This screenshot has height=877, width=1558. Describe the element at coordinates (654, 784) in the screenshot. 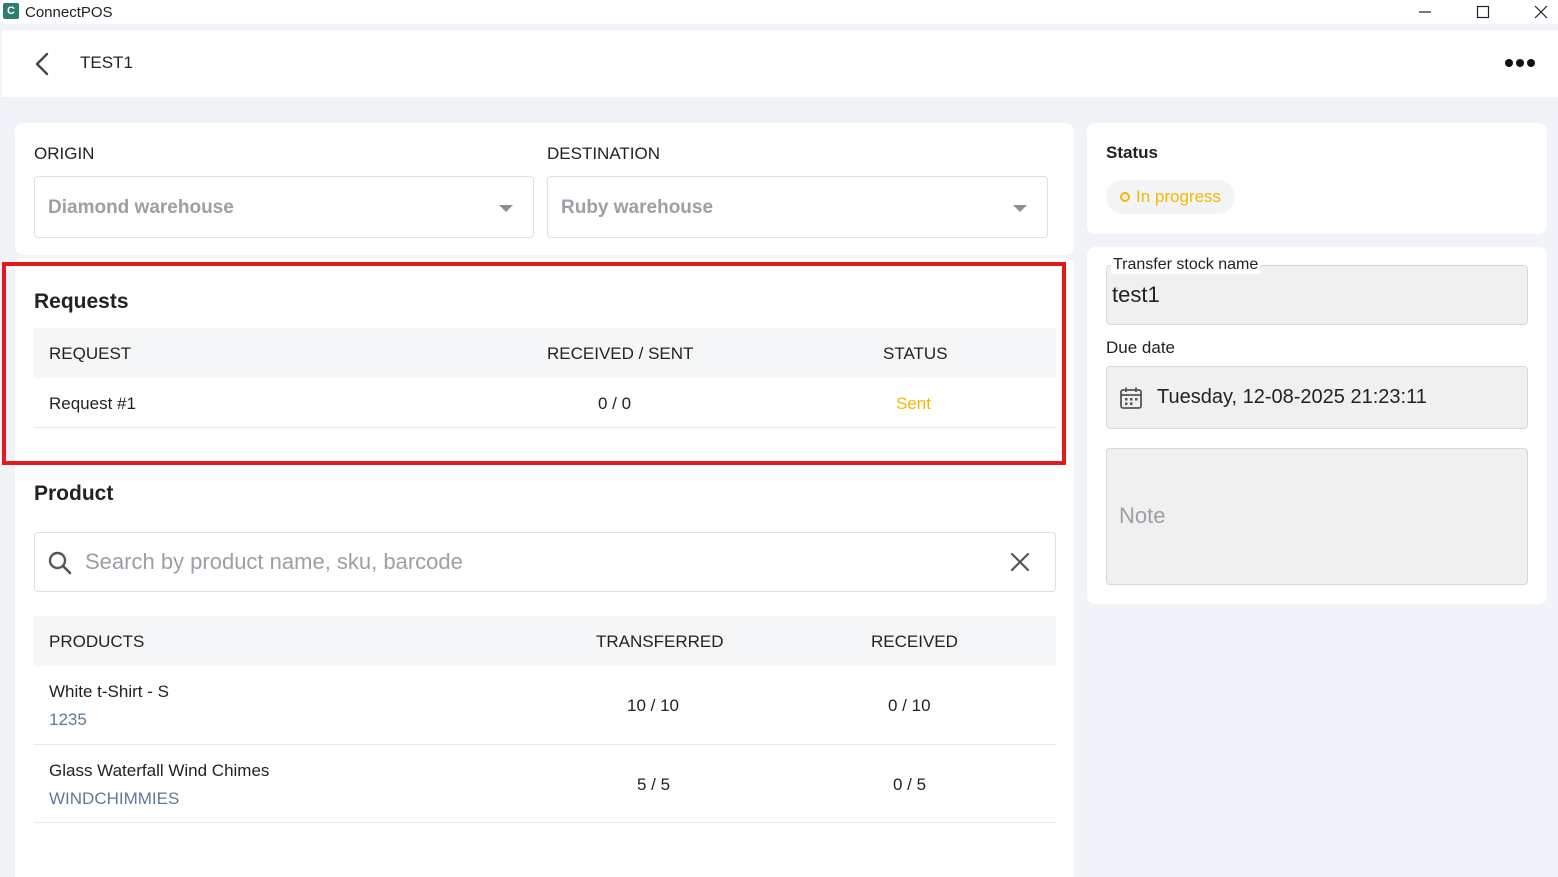

I see `product-transferred: 5 / 5` at that location.